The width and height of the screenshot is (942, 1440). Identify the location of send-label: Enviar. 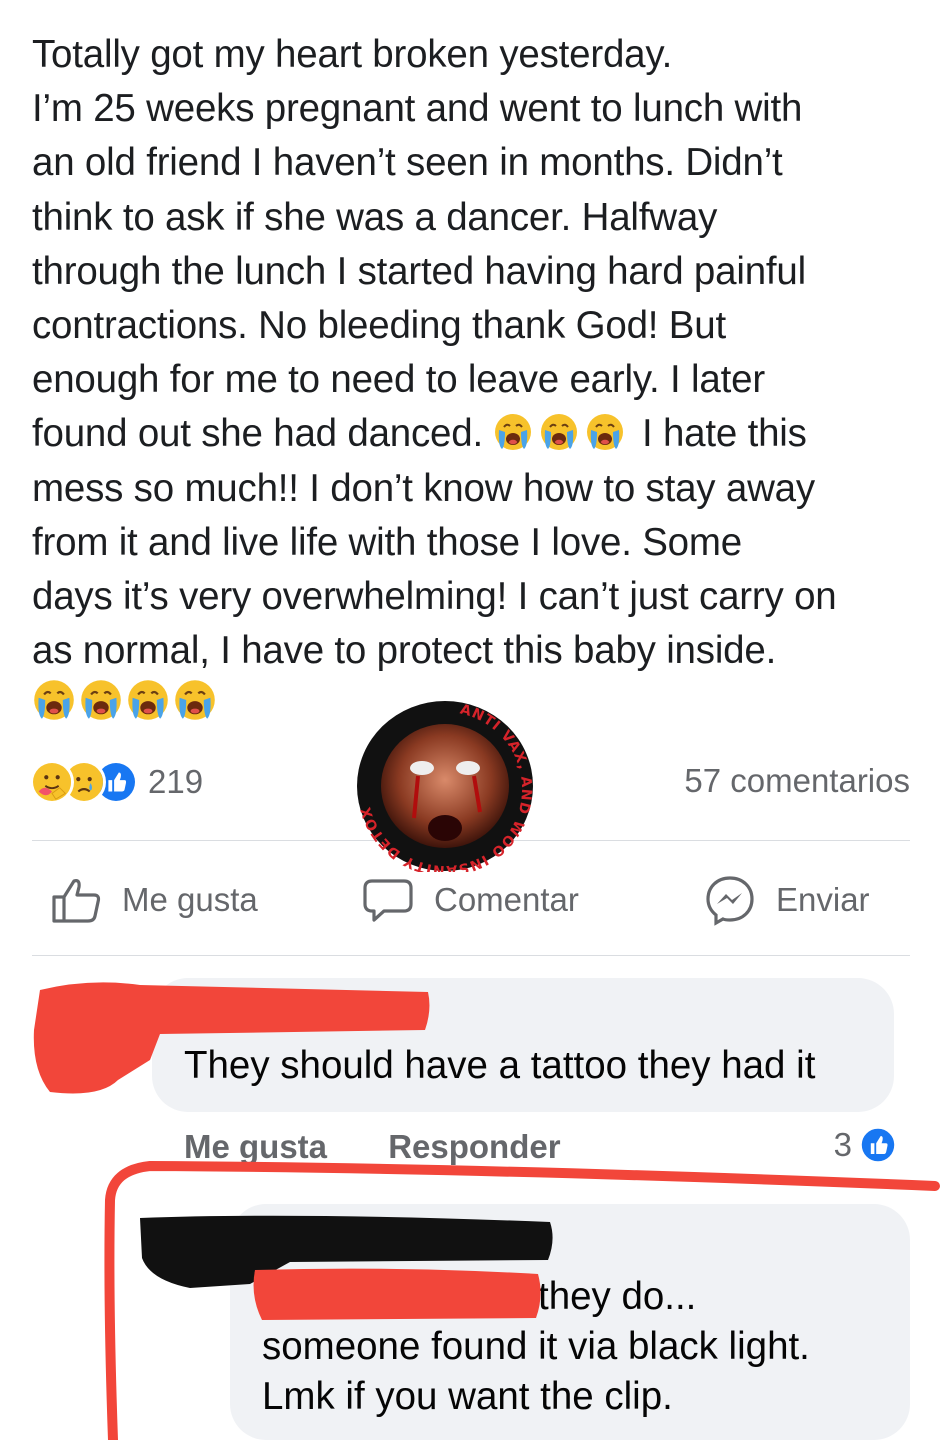
(823, 899).